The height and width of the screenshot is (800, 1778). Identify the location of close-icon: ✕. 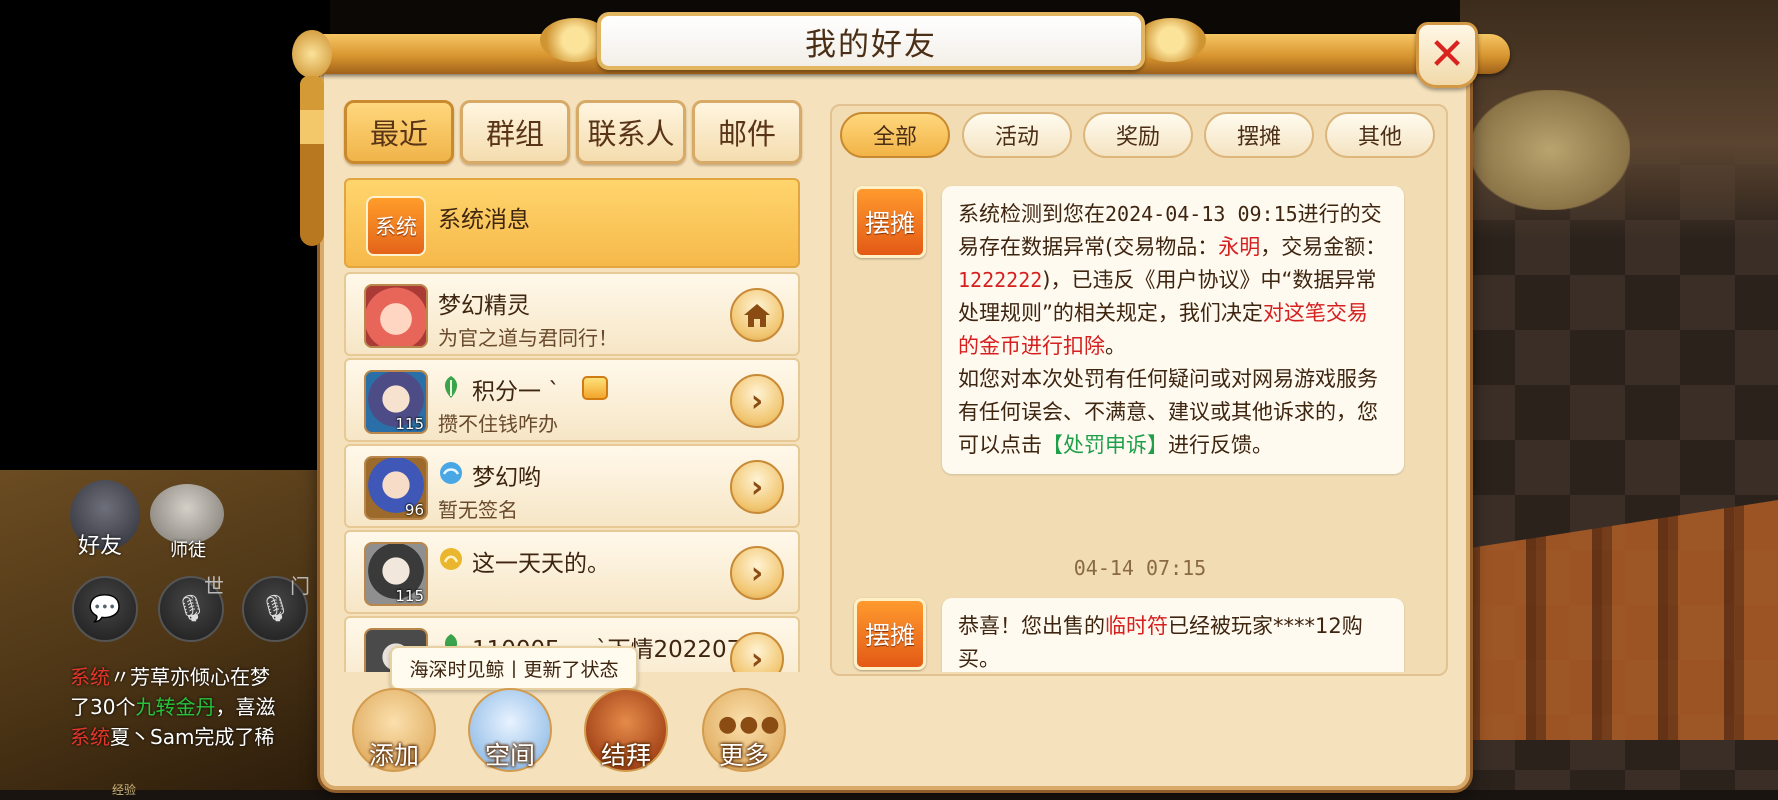
(1447, 54).